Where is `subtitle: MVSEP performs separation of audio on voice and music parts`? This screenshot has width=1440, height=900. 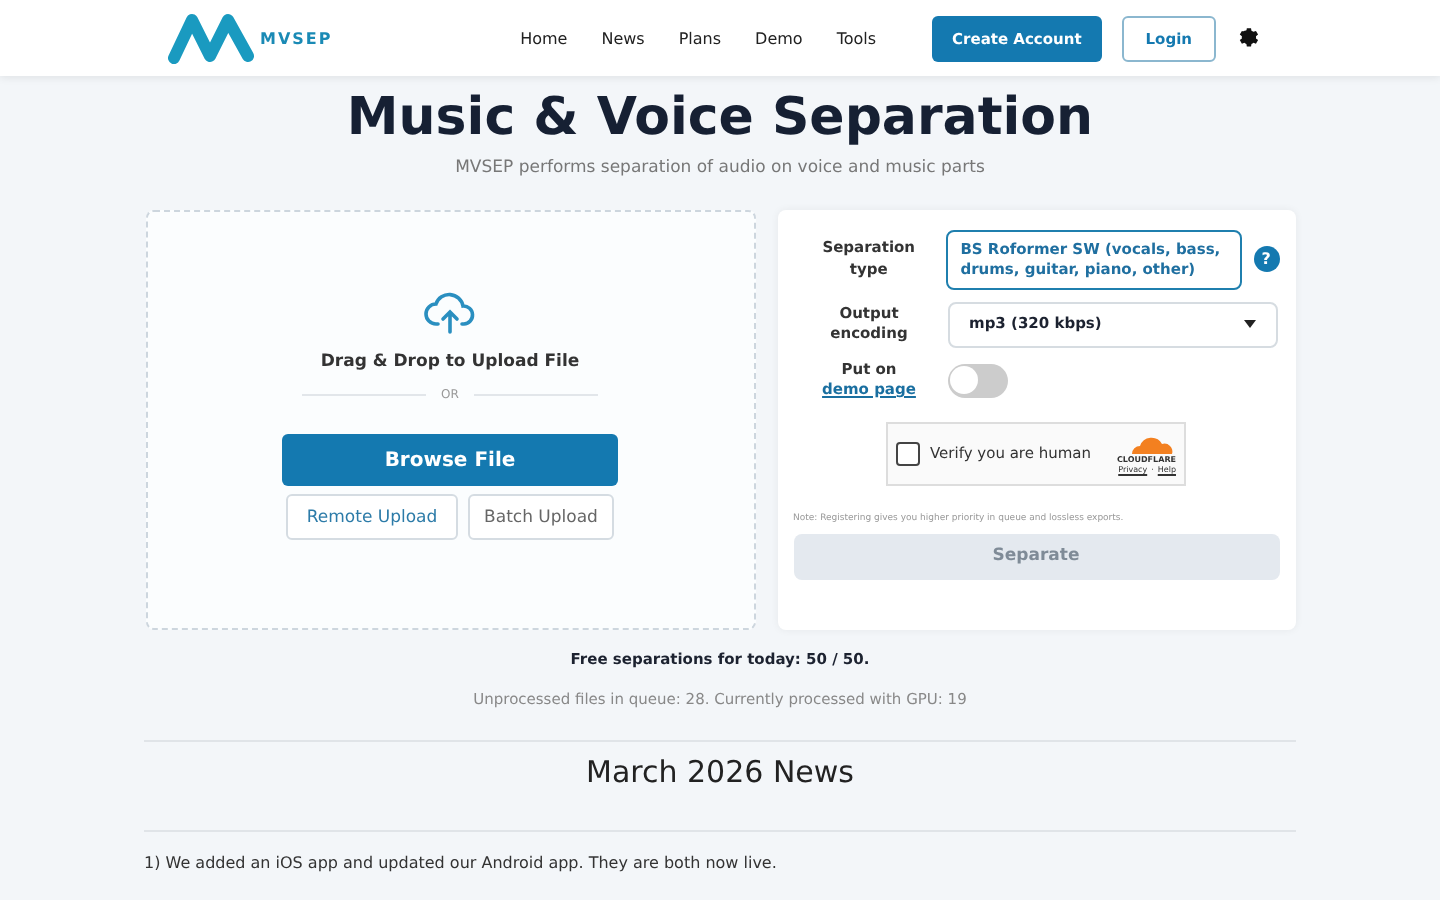
subtitle: MVSEP performs separation of audio on voice and music parts is located at coordinates (720, 168).